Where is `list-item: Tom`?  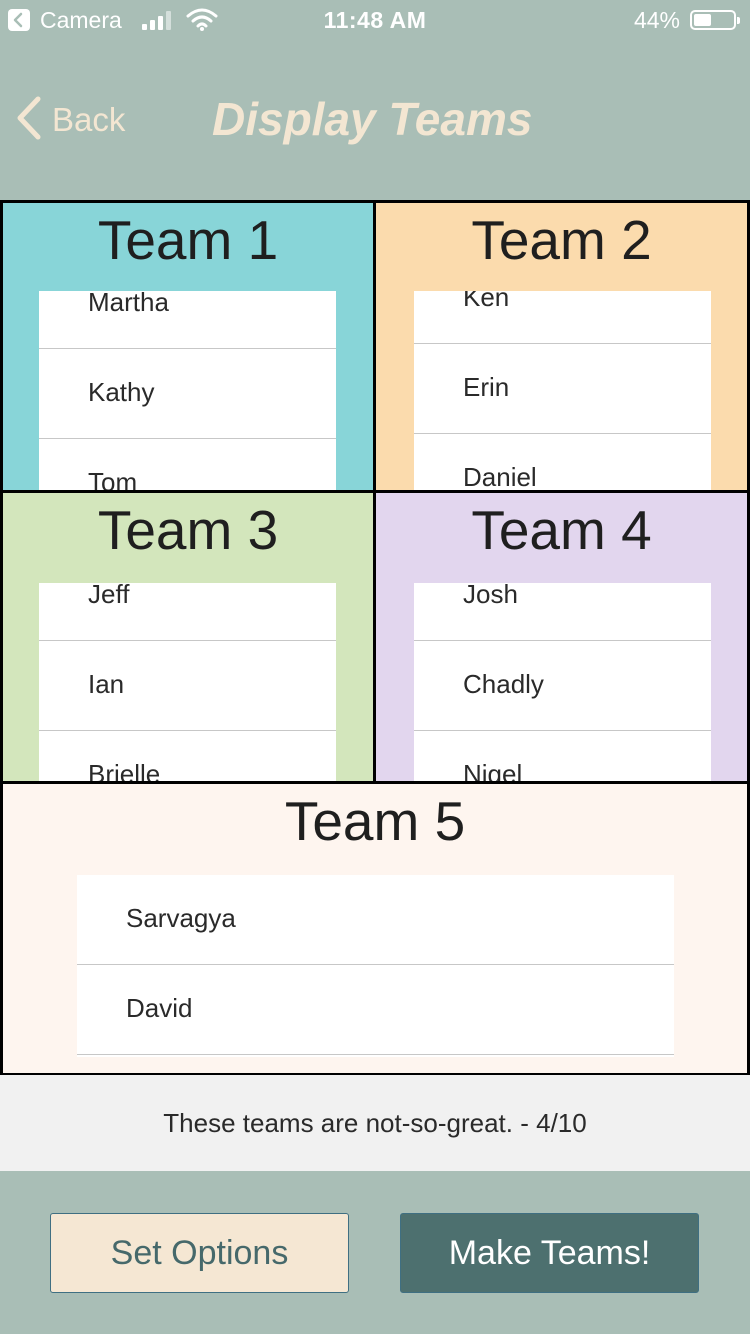
list-item: Tom is located at coordinates (187, 464).